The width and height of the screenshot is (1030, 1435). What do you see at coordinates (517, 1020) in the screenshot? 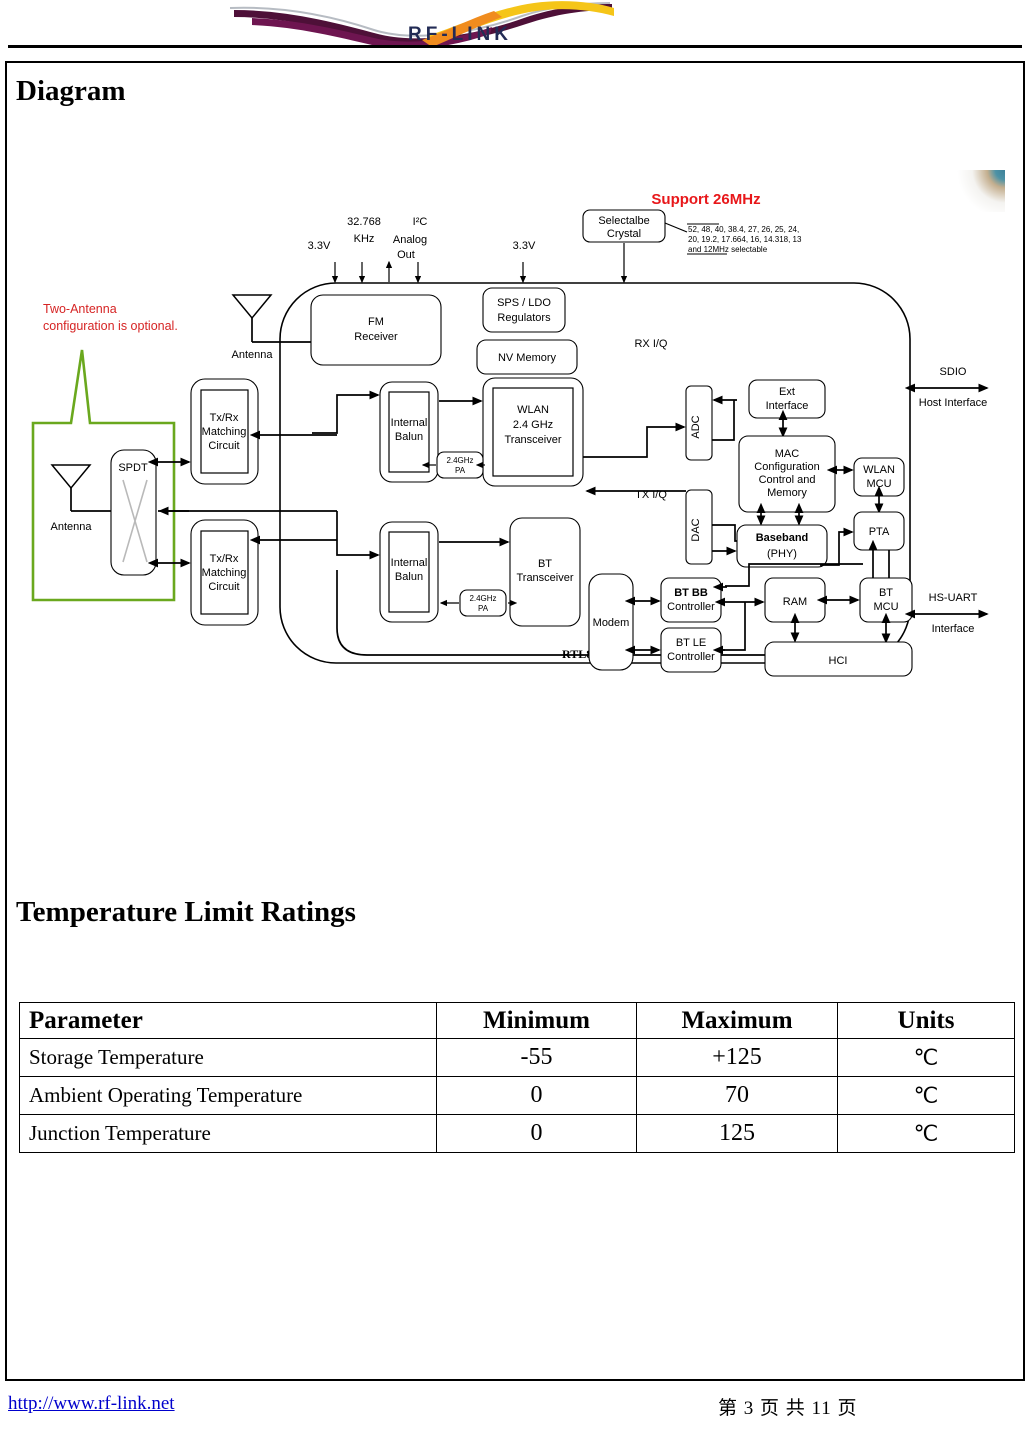
I see `table-header-row: Parameter Minimum Maximum Units` at bounding box center [517, 1020].